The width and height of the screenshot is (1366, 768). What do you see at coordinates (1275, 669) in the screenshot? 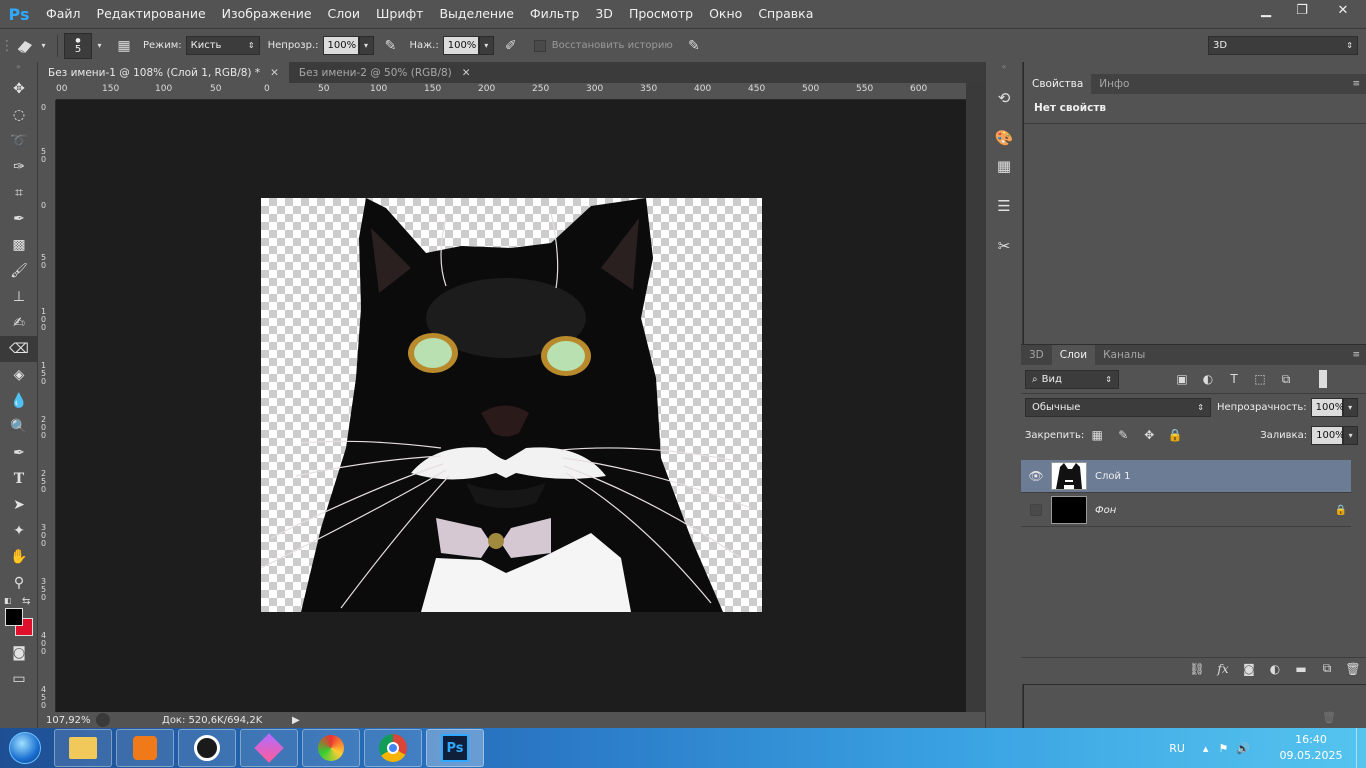
I see `adjustment-layer-icon: ◐` at bounding box center [1275, 669].